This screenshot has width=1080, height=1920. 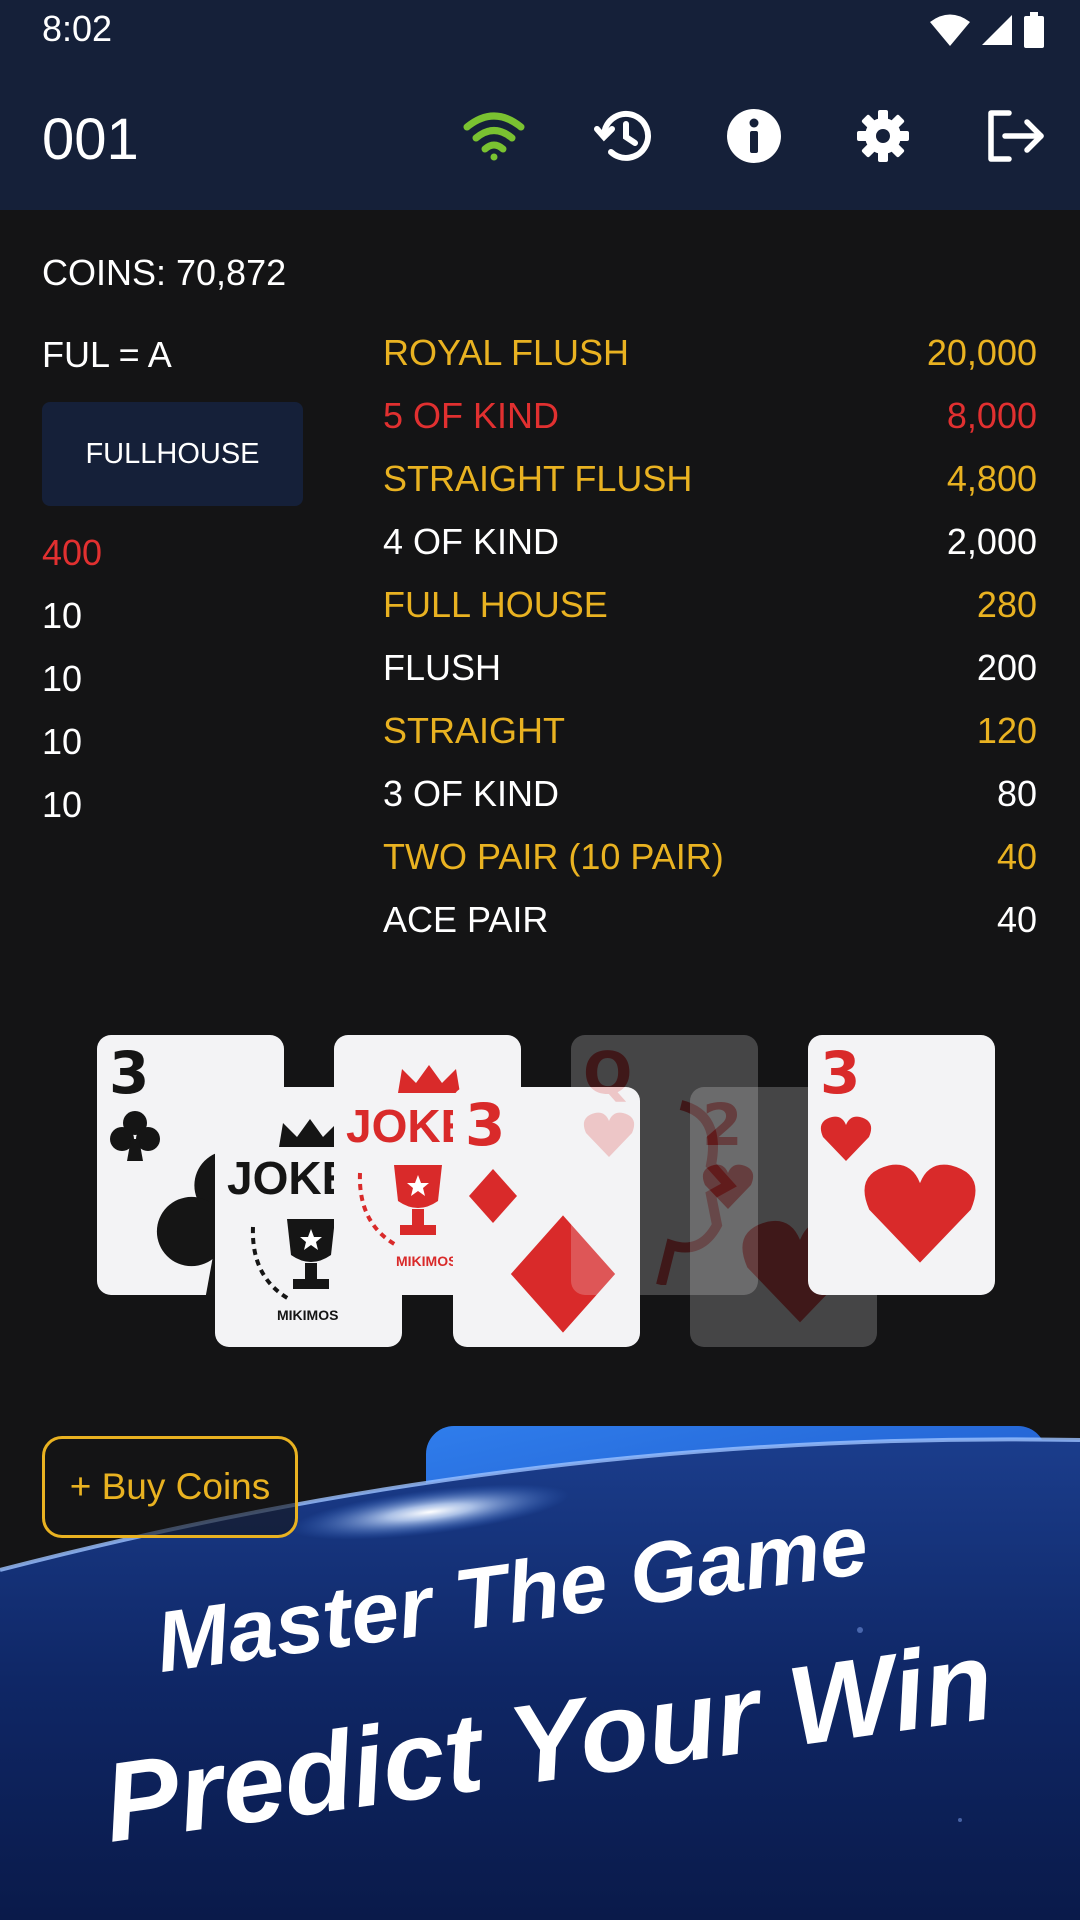 I want to click on hand-name: FULL HOUSE, so click(x=495, y=604).